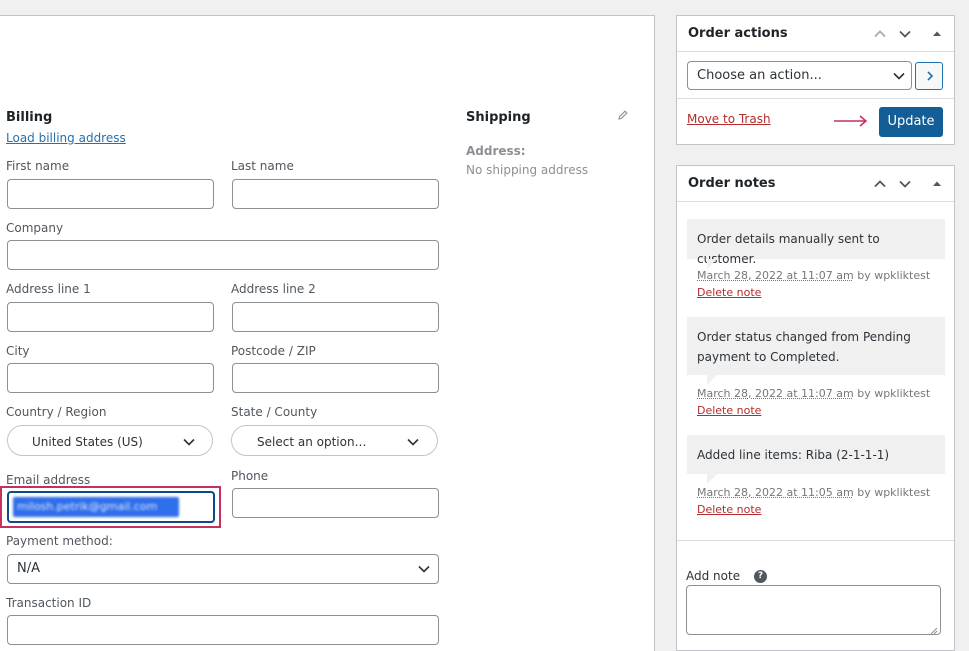 The image size is (969, 651). I want to click on company-input, so click(223, 255).